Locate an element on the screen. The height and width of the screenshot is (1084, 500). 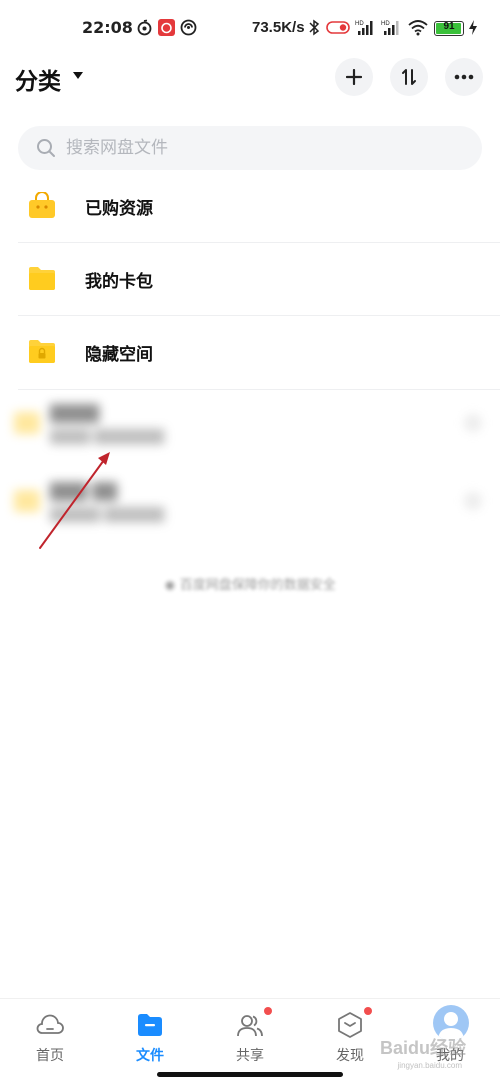
bottom-nav: 首页 文件 共享 发现 我的 Baidu经验 jingyan.baidu.com is located at coordinates (250, 1041).